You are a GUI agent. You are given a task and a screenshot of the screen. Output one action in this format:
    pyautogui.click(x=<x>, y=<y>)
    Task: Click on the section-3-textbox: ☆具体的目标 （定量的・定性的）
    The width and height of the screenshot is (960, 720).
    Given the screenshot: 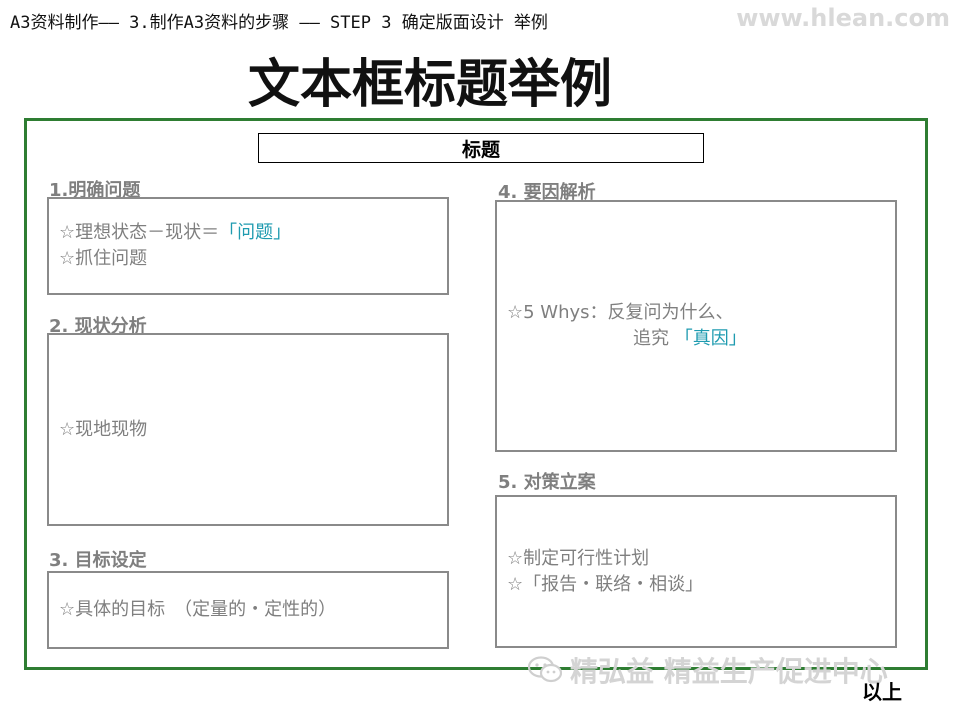 What is the action you would take?
    pyautogui.click(x=248, y=610)
    